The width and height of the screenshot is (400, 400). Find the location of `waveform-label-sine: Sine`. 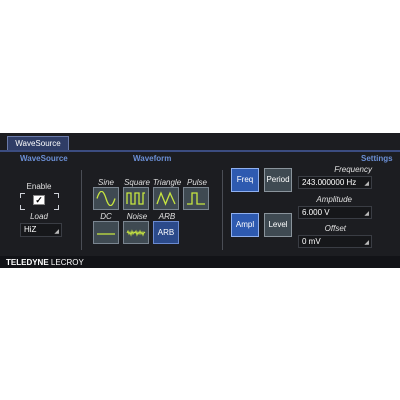

waveform-label-sine: Sine is located at coordinates (105, 182).